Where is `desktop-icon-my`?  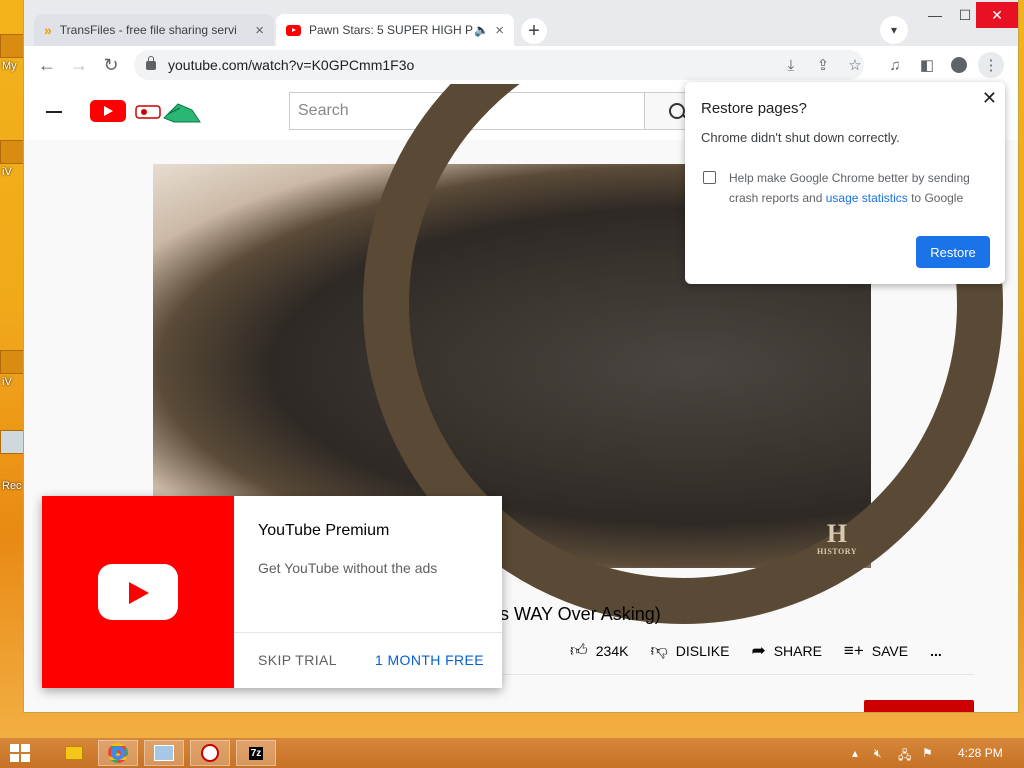
desktop-icon-my is located at coordinates (12, 46).